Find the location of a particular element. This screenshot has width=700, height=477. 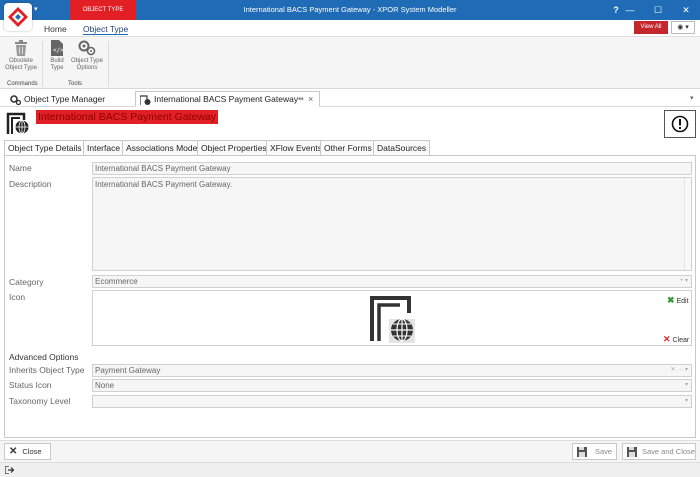

alert-button is located at coordinates (680, 124).